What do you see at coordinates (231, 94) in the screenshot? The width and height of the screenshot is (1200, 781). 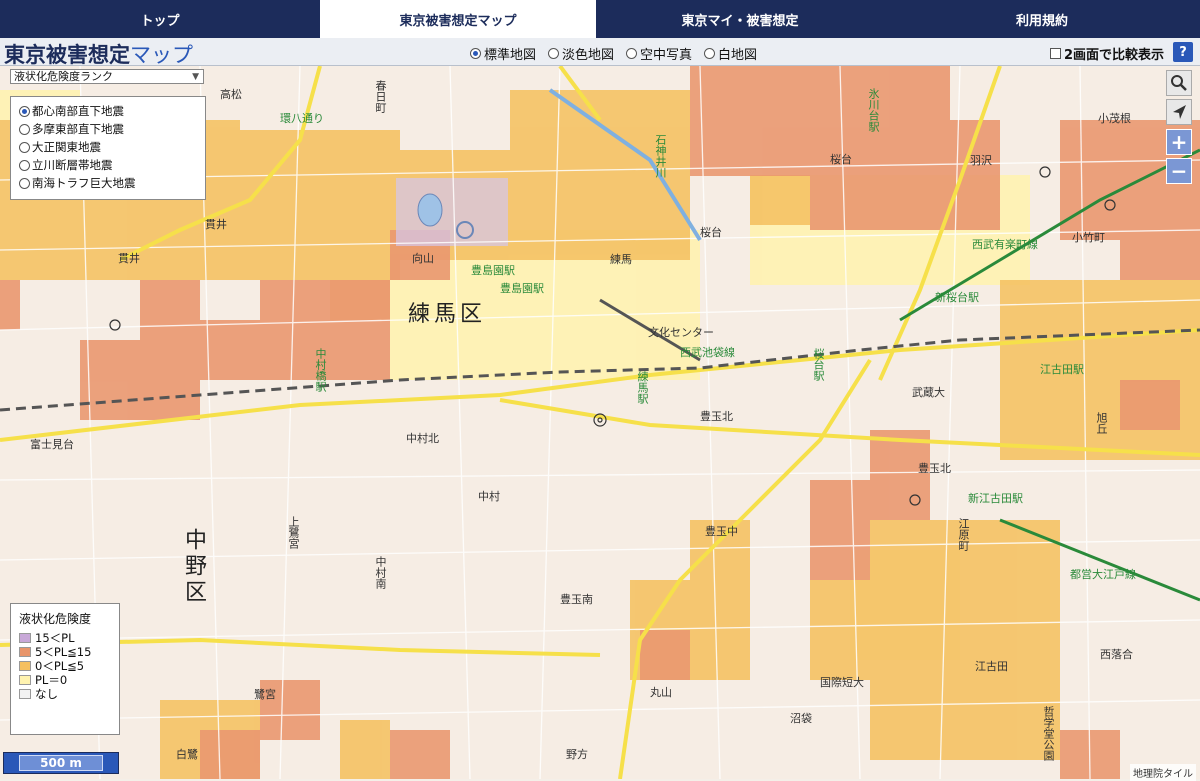 I see `town-label: 高松` at bounding box center [231, 94].